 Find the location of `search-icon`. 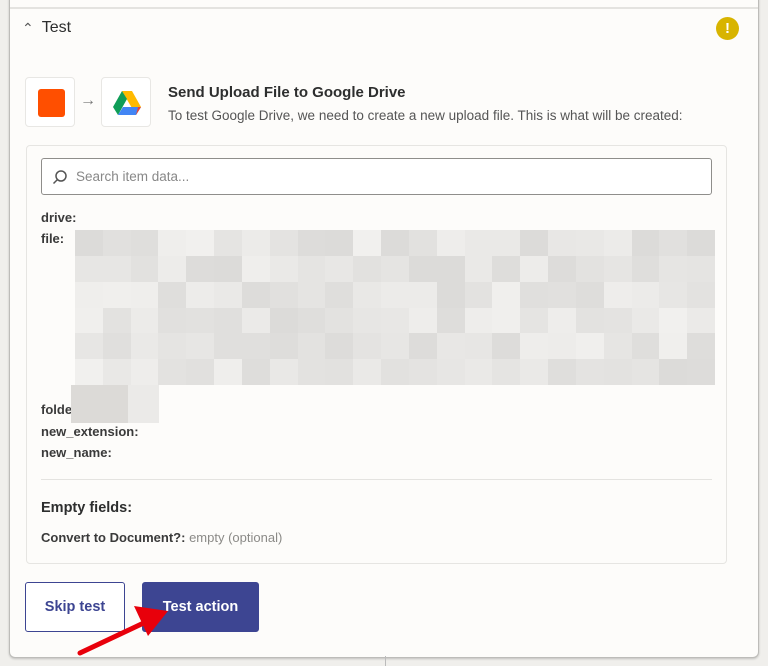

search-icon is located at coordinates (59, 176).